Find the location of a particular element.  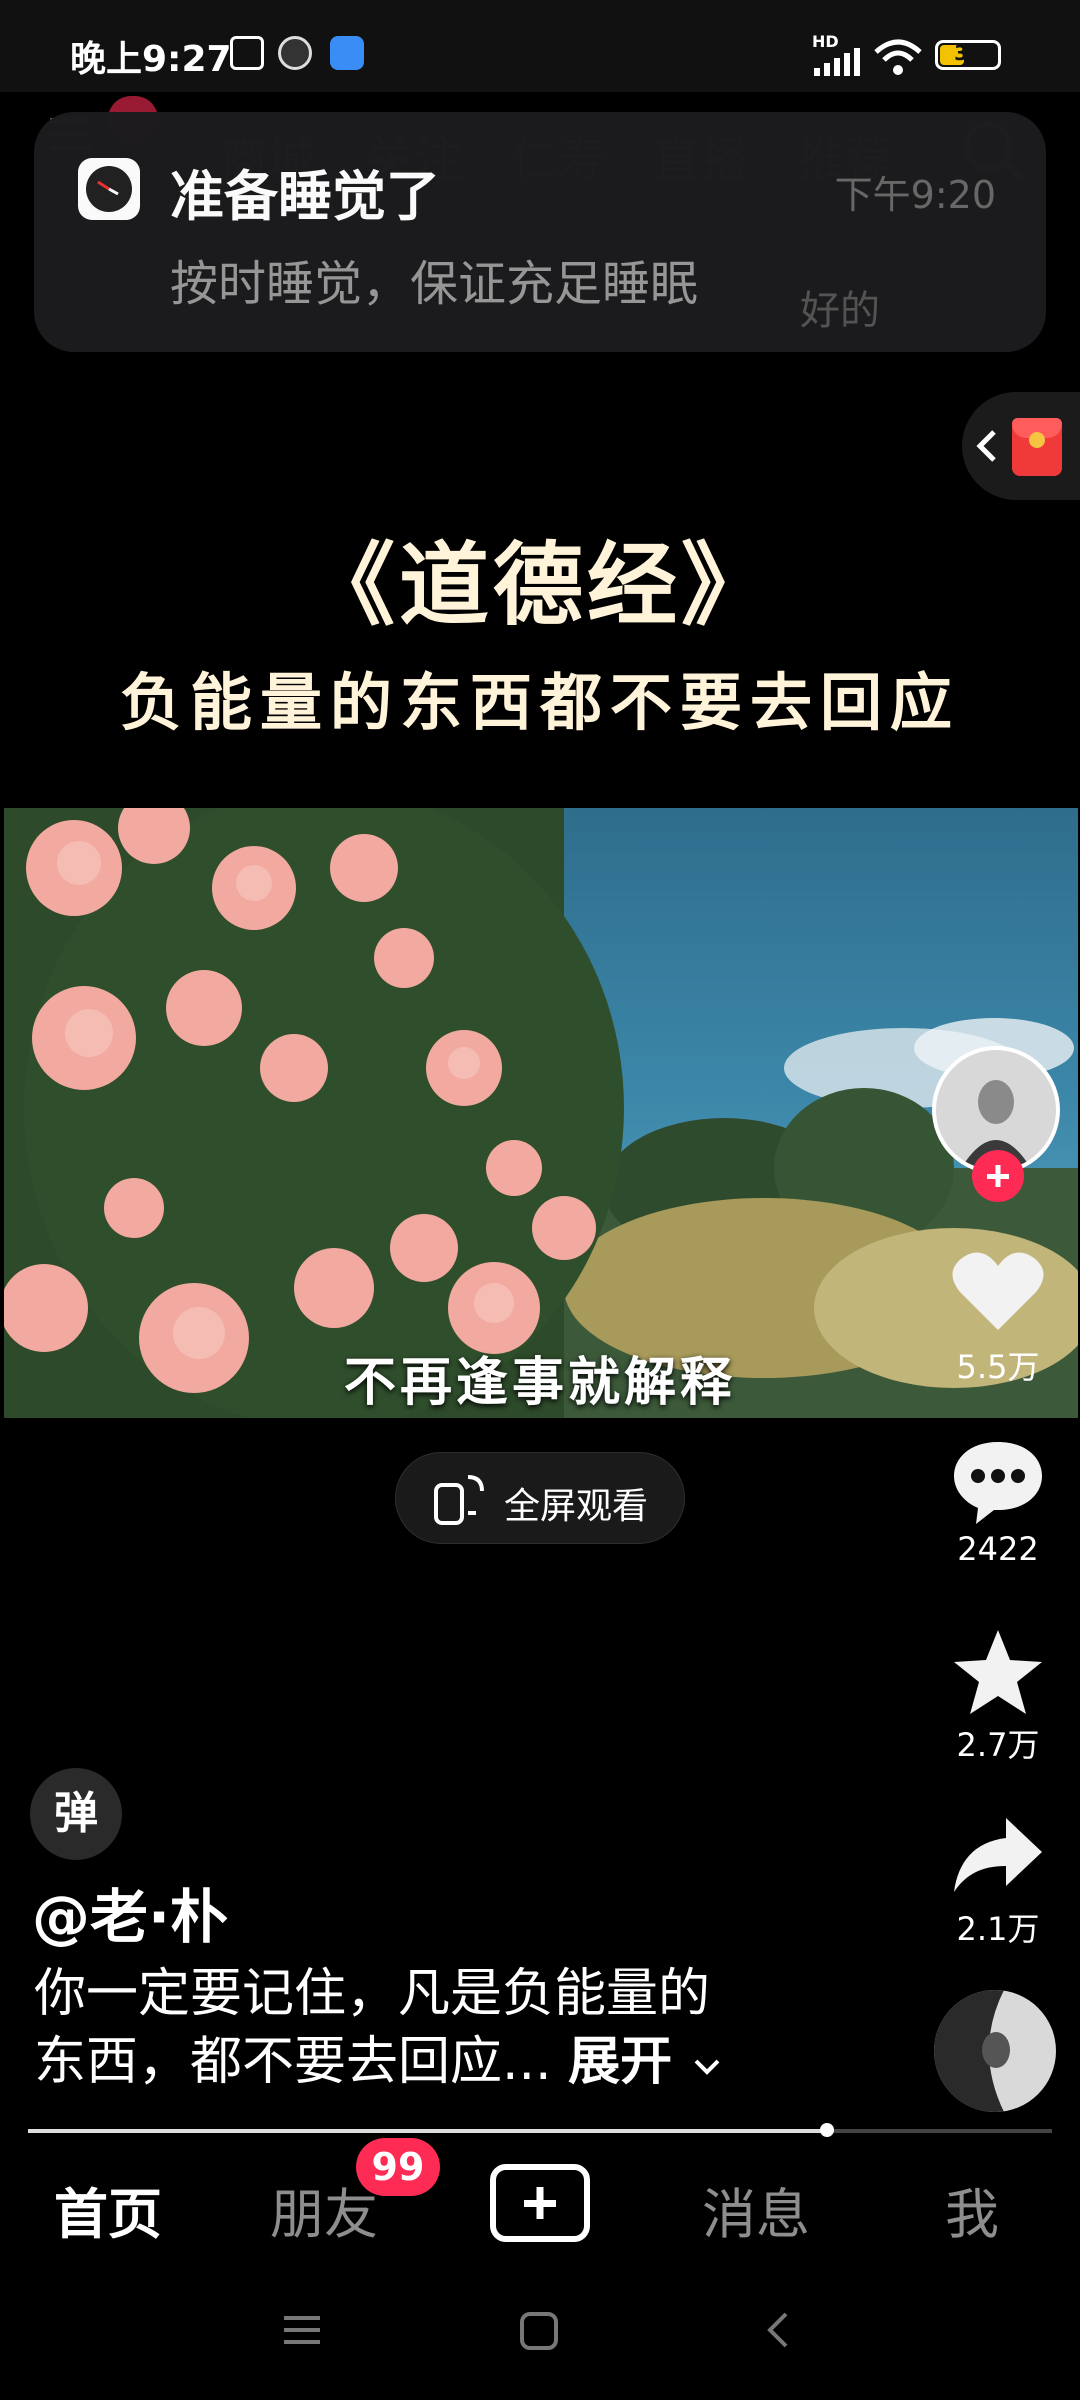

expand-button: 展开 is located at coordinates (646, 2062).